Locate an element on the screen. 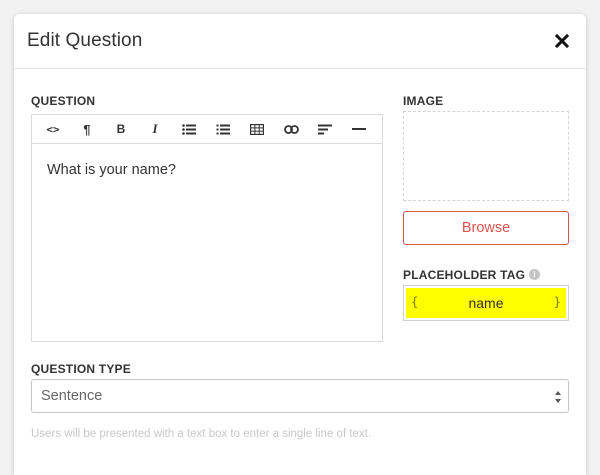 This screenshot has width=600, height=475. editor-toolbar: <> ¶ B I is located at coordinates (207, 129).